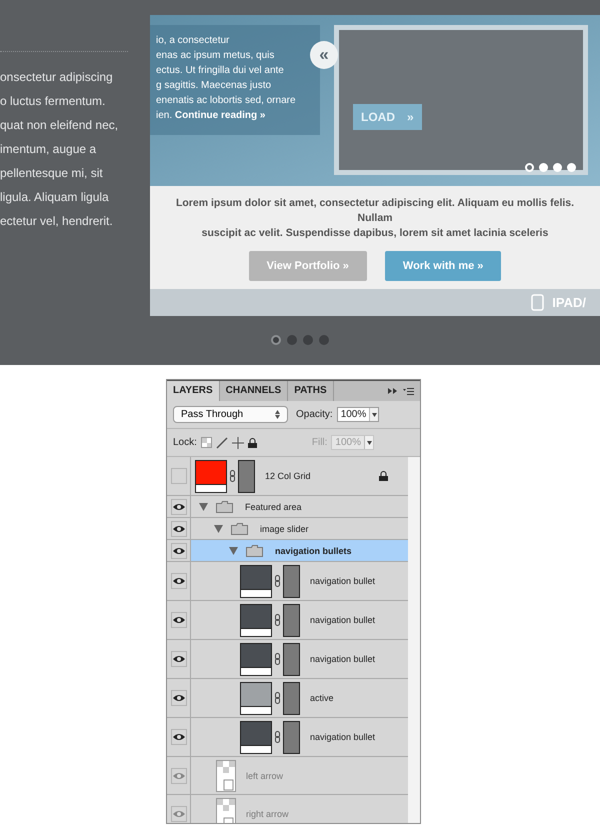 This screenshot has width=600, height=838. What do you see at coordinates (311, 391) in the screenshot?
I see `panel-tab: PATHS` at bounding box center [311, 391].